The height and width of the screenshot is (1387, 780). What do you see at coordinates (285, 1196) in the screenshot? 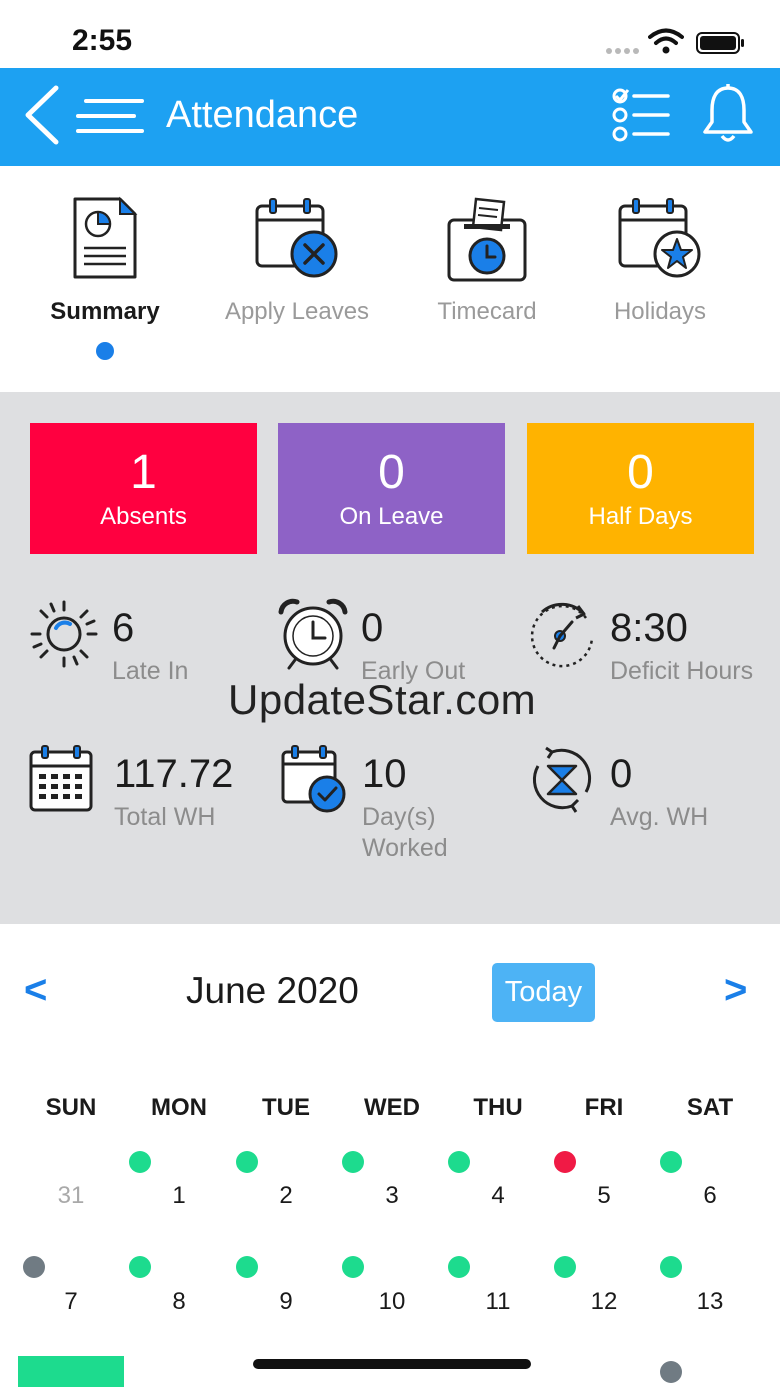
I see `calendar-day: 2` at bounding box center [285, 1196].